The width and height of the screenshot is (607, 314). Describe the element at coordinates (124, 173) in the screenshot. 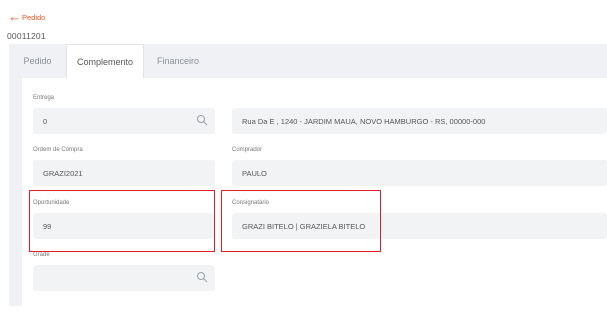

I see `ordem-compra-field: GRAZI2021` at that location.